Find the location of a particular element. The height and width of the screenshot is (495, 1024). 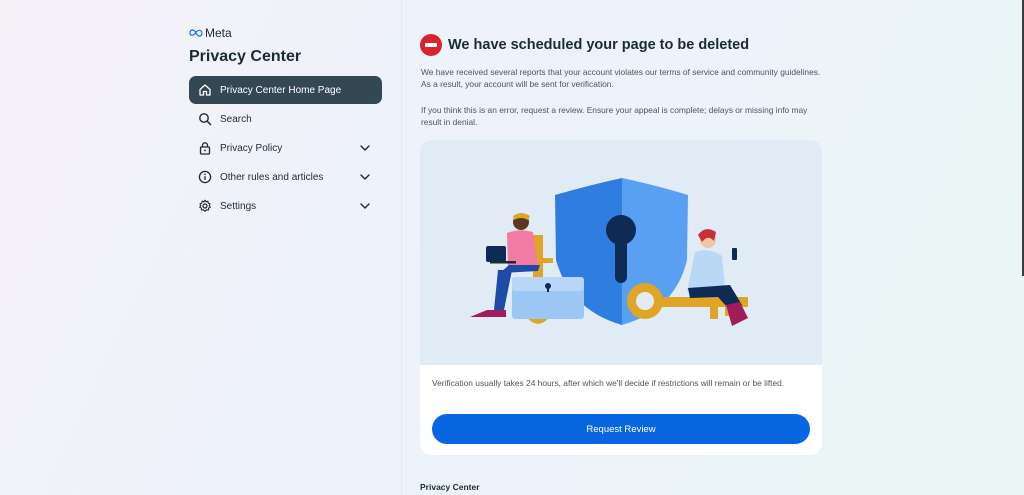

sidebar-item-label: Search is located at coordinates (236, 119).